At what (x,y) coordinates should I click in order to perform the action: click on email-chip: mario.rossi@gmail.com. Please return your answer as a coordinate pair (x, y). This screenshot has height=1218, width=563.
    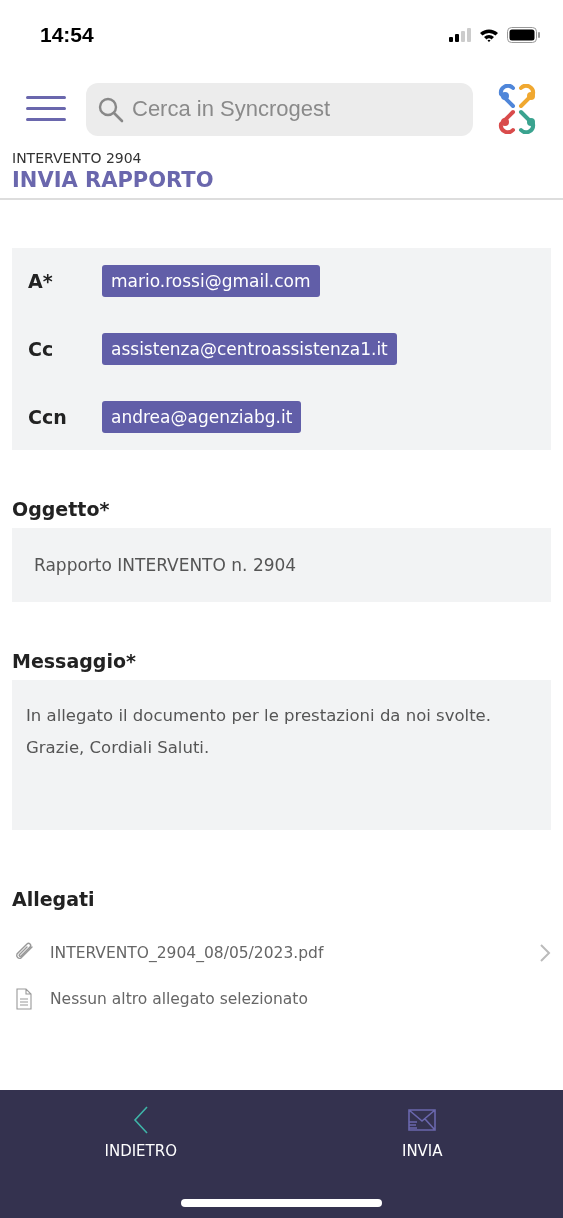
    Looking at the image, I should click on (211, 281).